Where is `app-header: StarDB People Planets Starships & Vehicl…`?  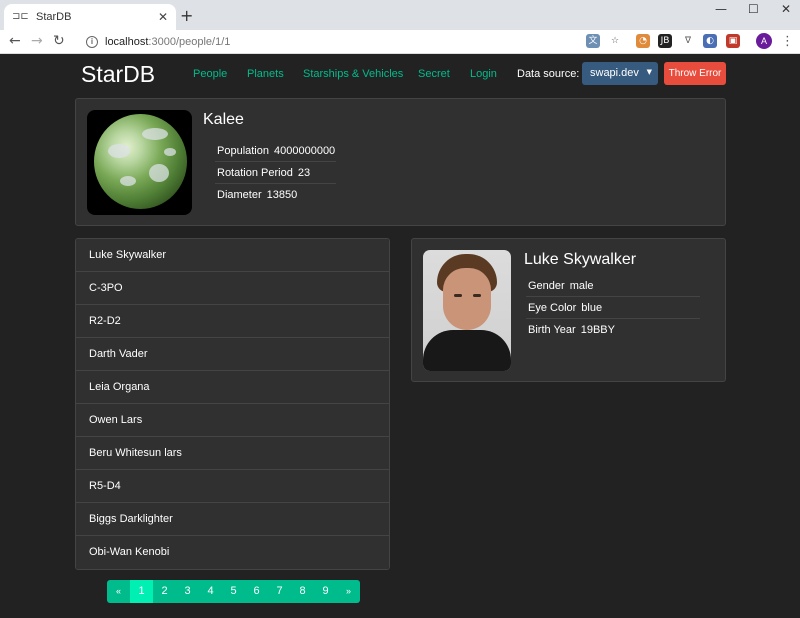 app-header: StarDB People Planets Starships & Vehicl… is located at coordinates (400, 74).